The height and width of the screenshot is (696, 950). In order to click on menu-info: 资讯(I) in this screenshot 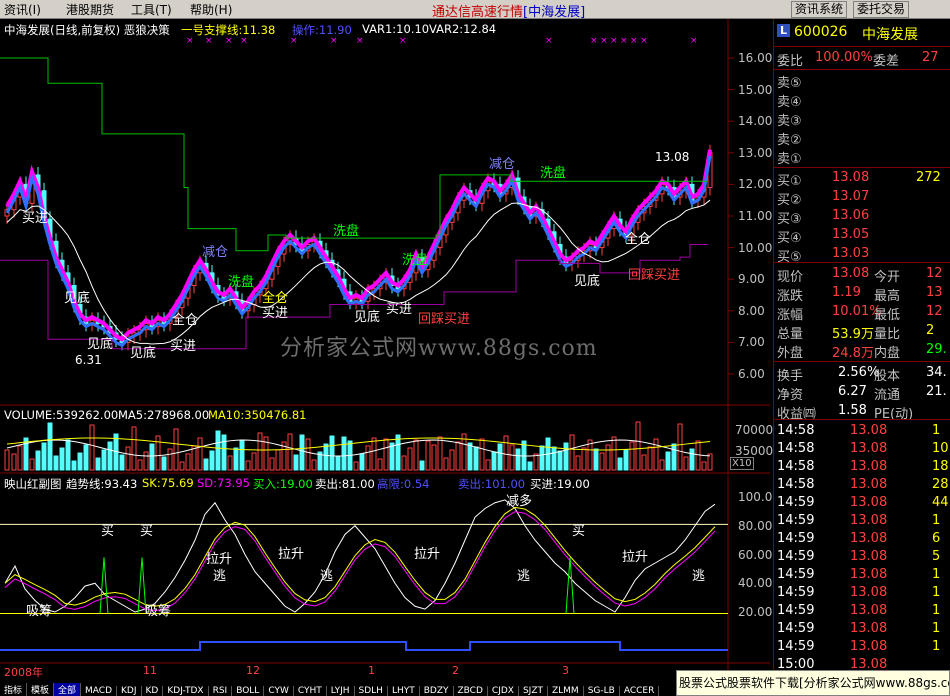, I will do `click(22, 9)`.